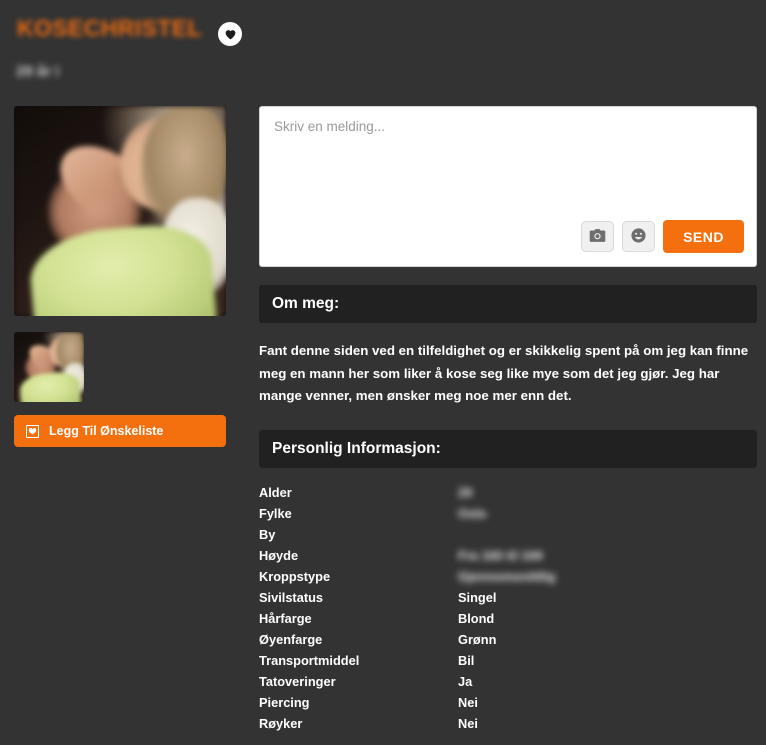 Image resolution: width=766 pixels, height=745 pixels. Describe the element at coordinates (477, 639) in the screenshot. I see `personal-info-value: Grønn` at that location.